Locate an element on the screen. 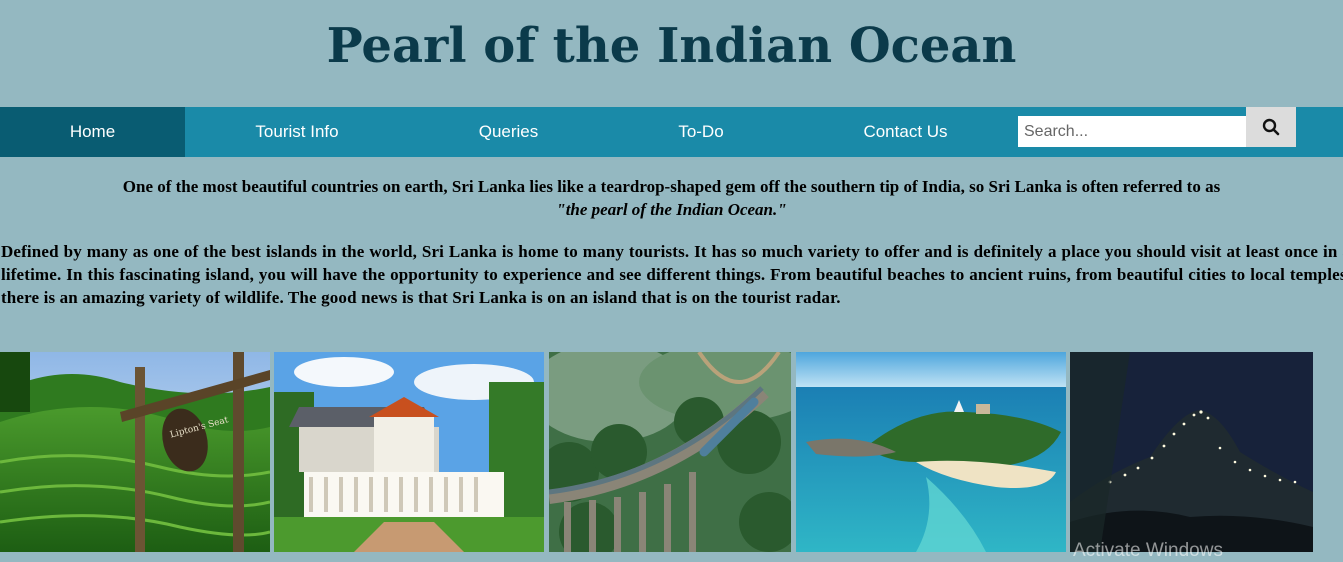 The height and width of the screenshot is (562, 1343). intro-quote: "the pearl of the Indian Ocean." is located at coordinates (671, 209).